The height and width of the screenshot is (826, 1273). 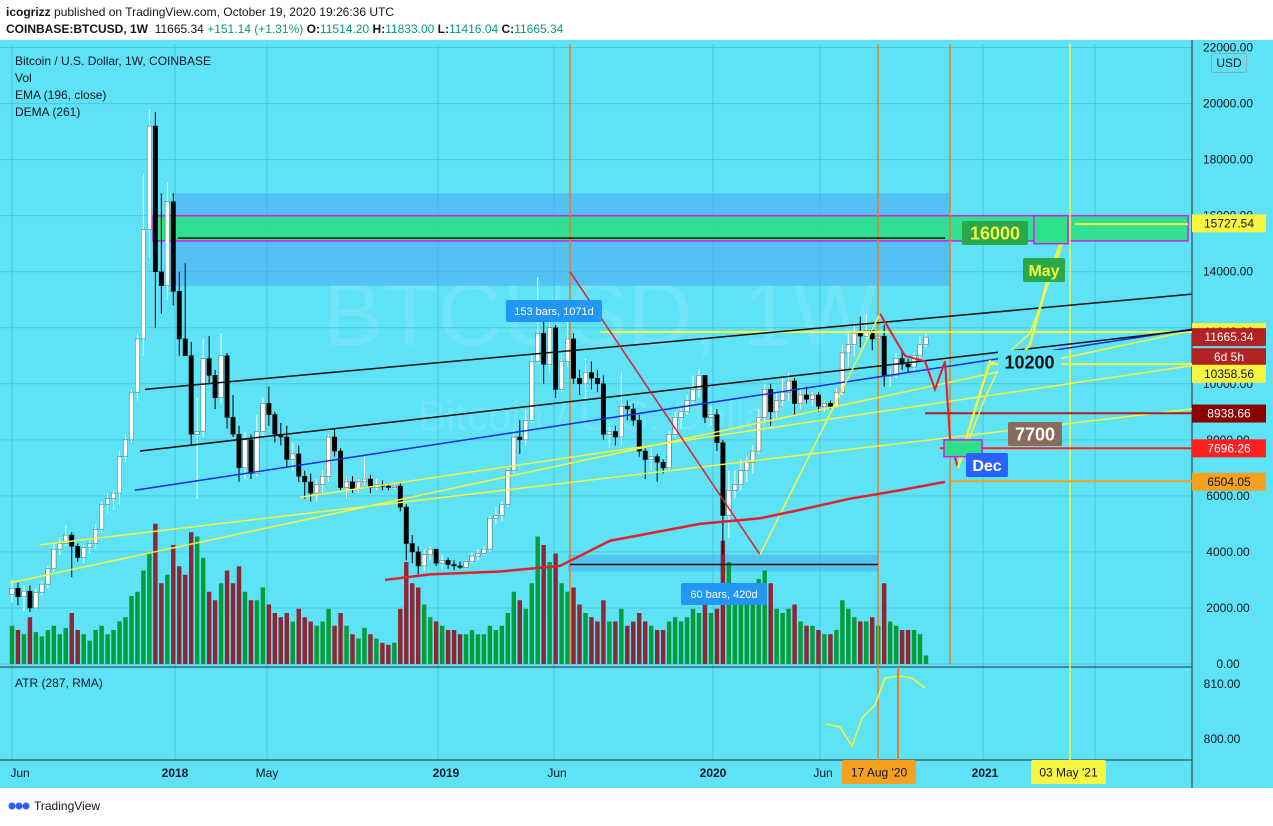 What do you see at coordinates (28, 12) in the screenshot?
I see `publisher-name: icogrizz` at bounding box center [28, 12].